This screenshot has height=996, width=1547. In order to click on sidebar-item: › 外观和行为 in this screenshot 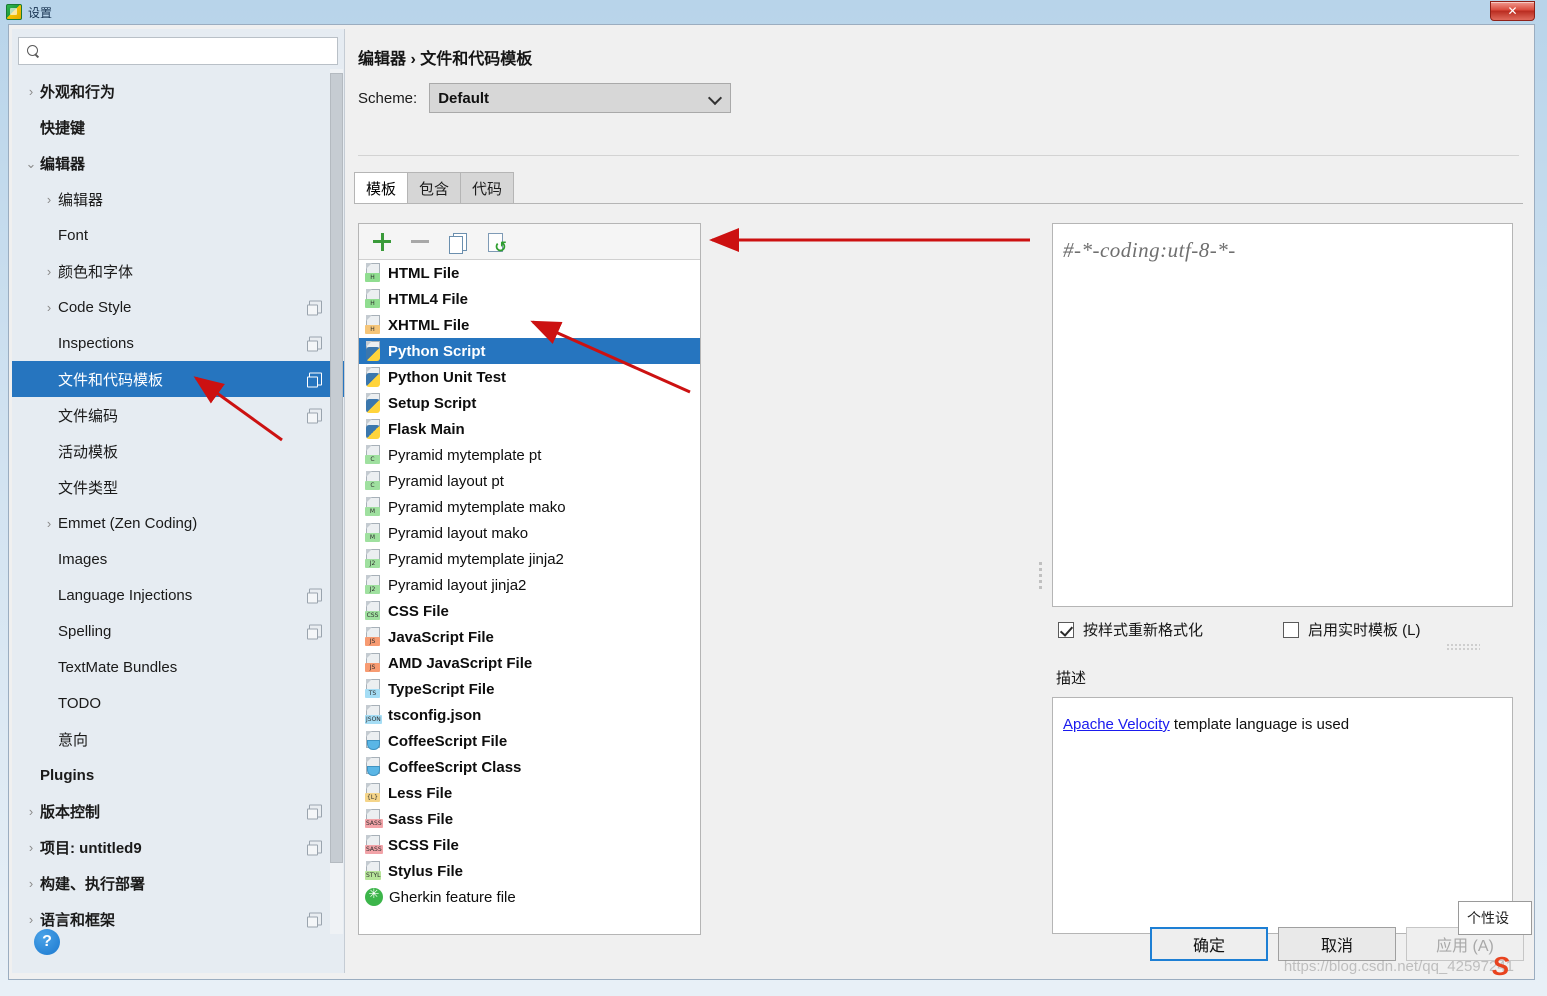, I will do `click(178, 91)`.